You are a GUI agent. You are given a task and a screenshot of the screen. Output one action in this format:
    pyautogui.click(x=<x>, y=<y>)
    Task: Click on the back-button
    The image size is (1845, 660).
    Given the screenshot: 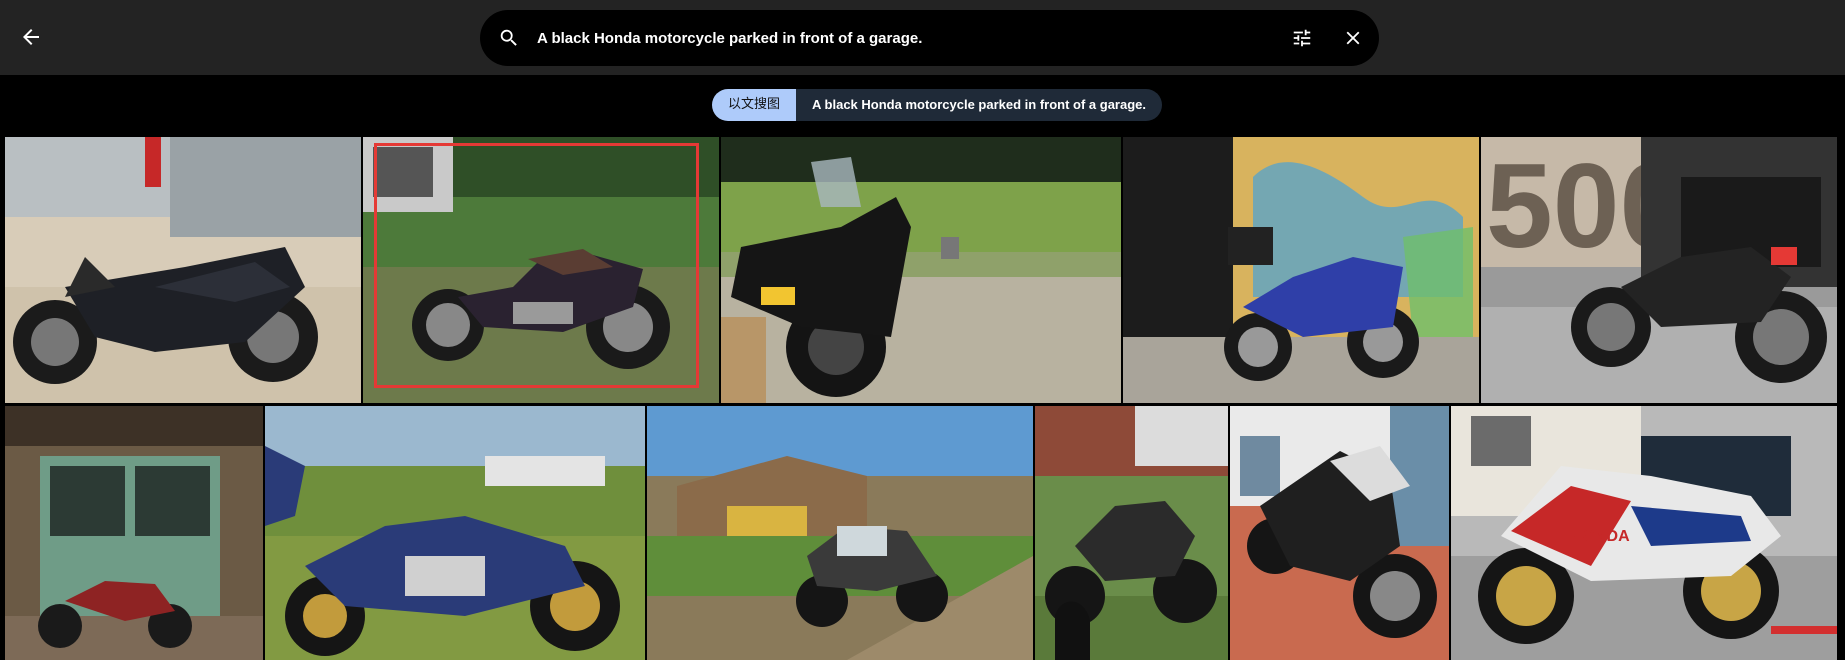 What is the action you would take?
    pyautogui.click(x=31, y=37)
    